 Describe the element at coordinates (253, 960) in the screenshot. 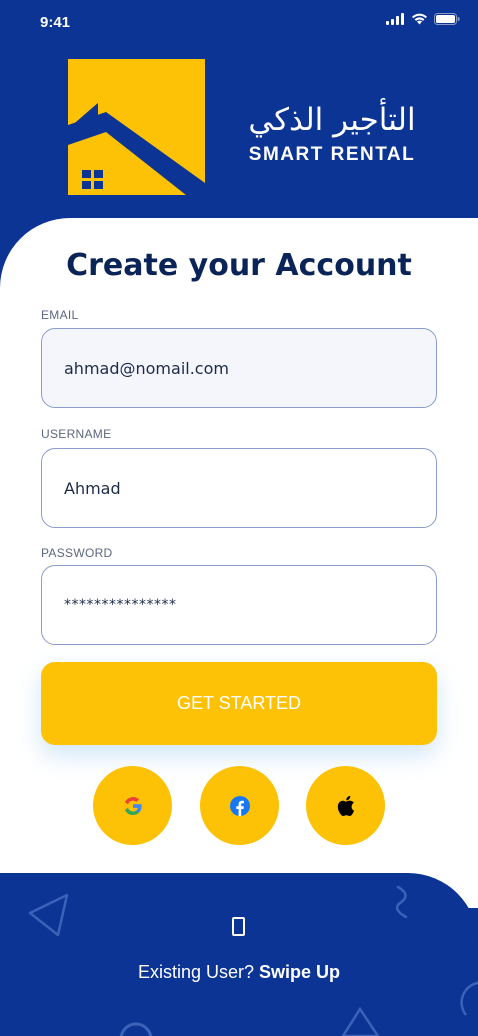

I see `footer-decoration` at that location.